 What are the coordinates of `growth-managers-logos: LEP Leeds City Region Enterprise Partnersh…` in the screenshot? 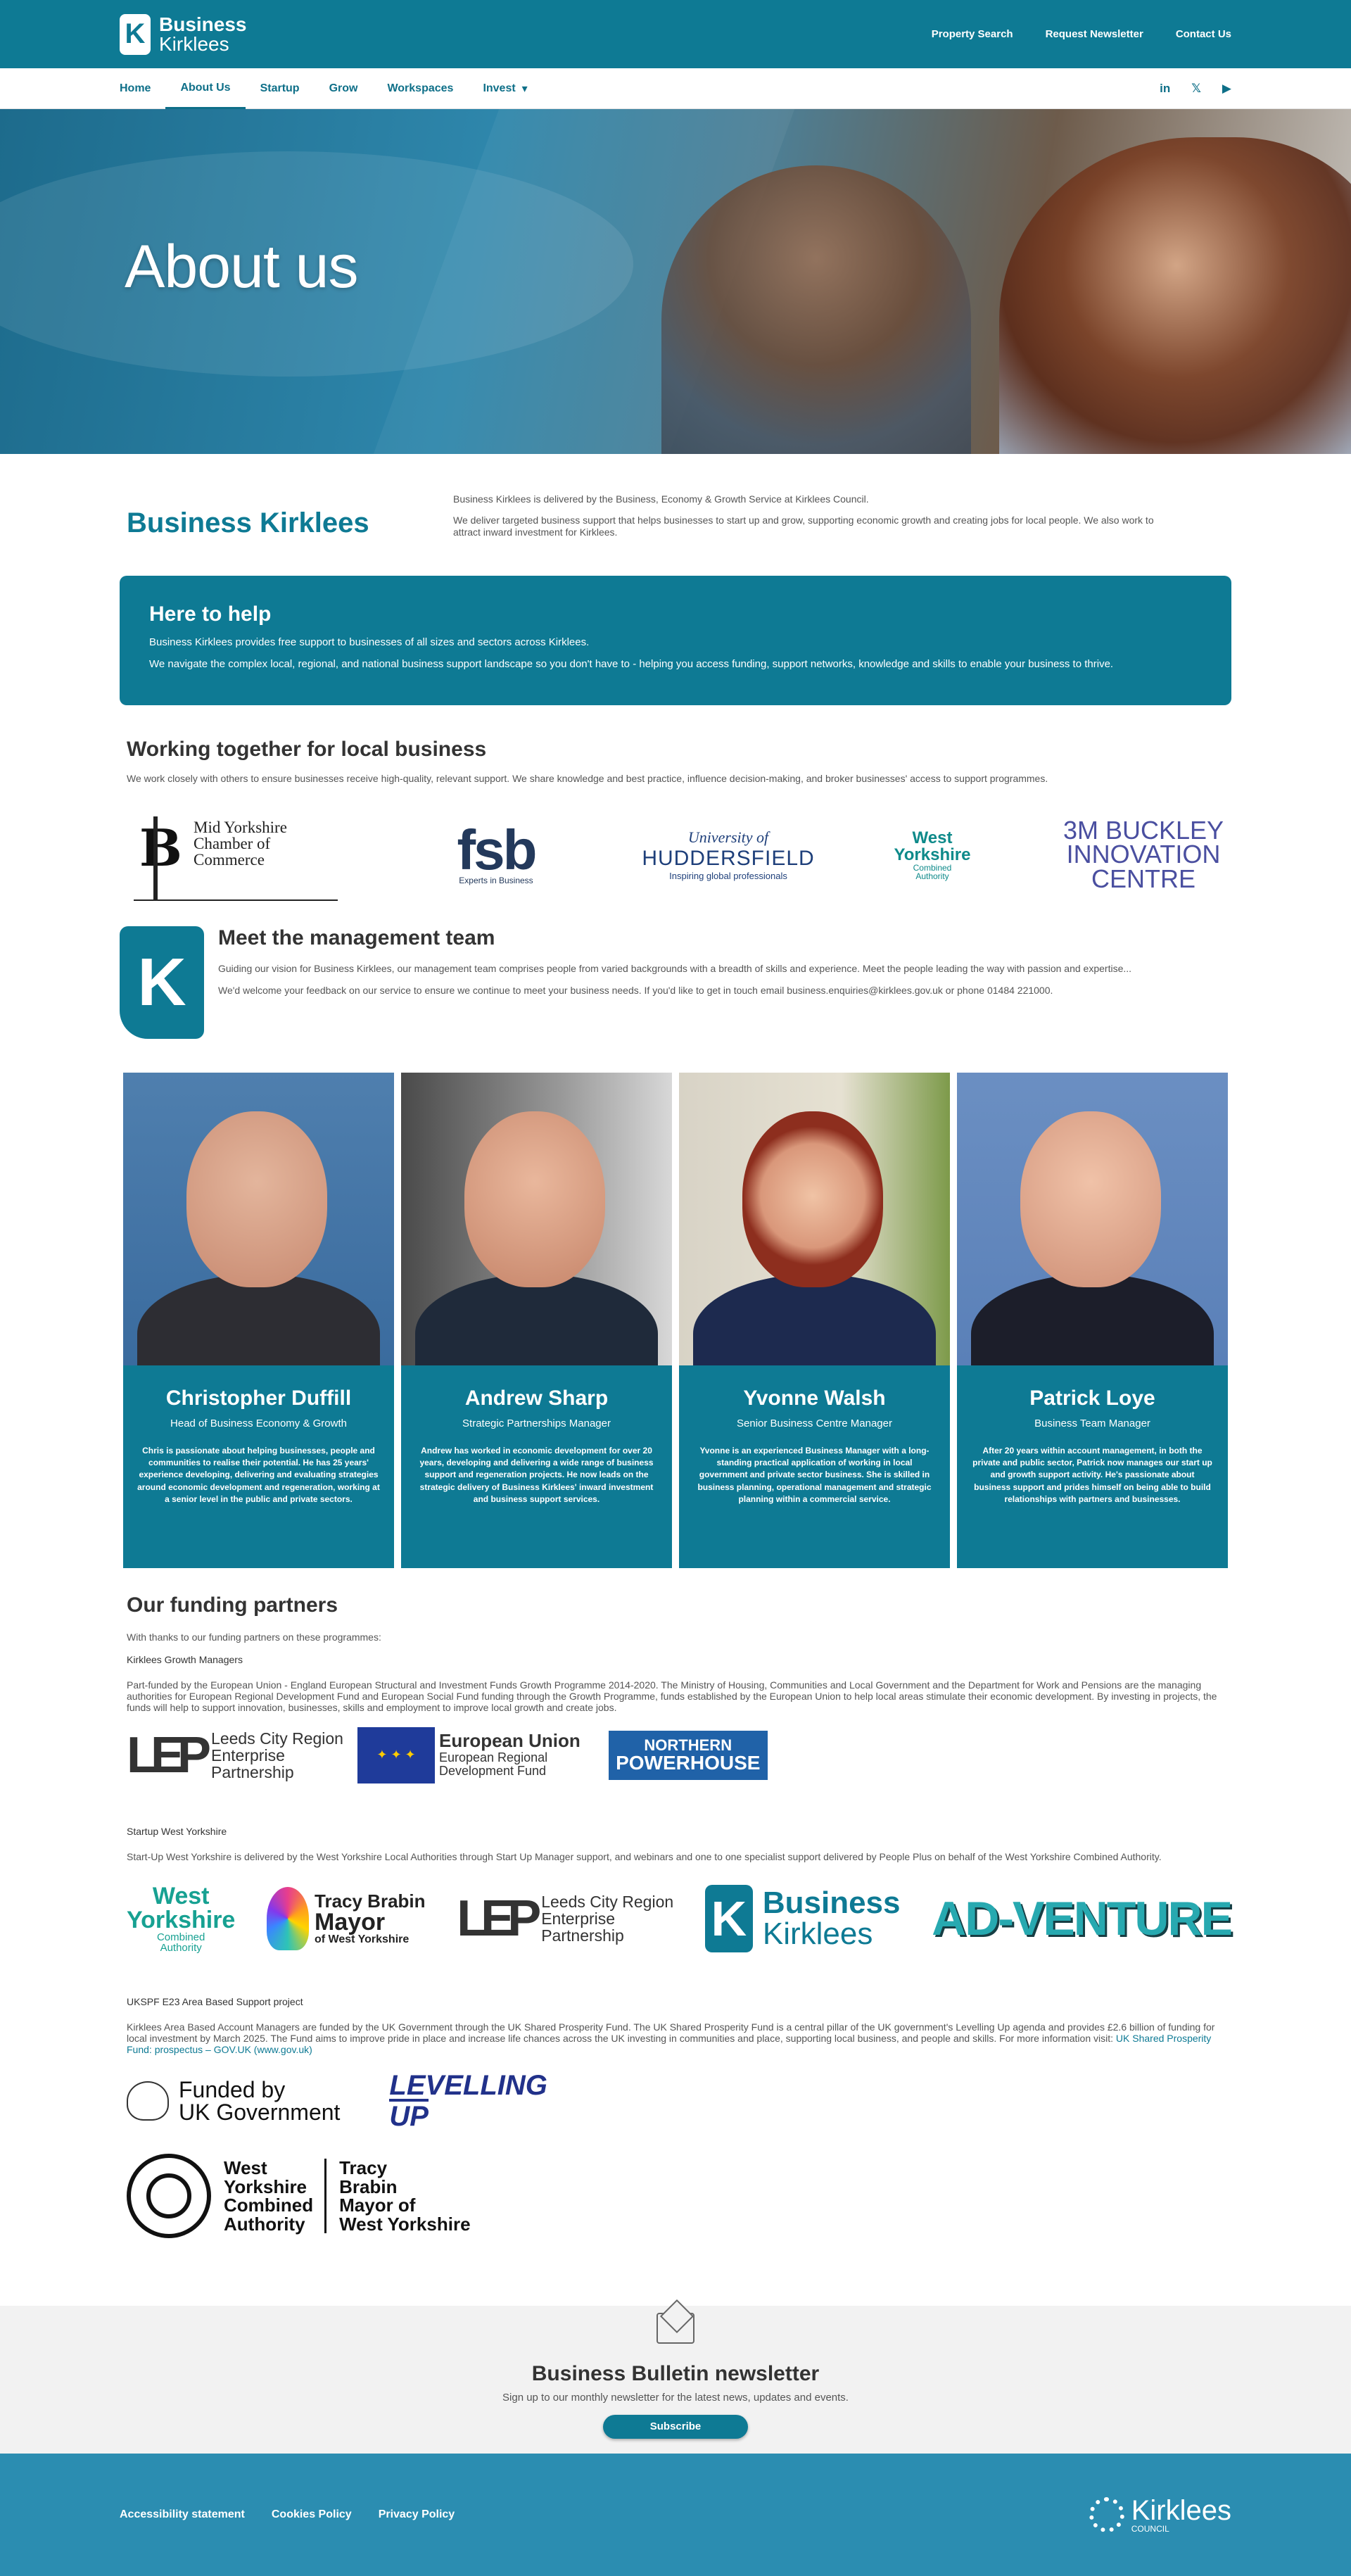 It's located at (679, 1754).